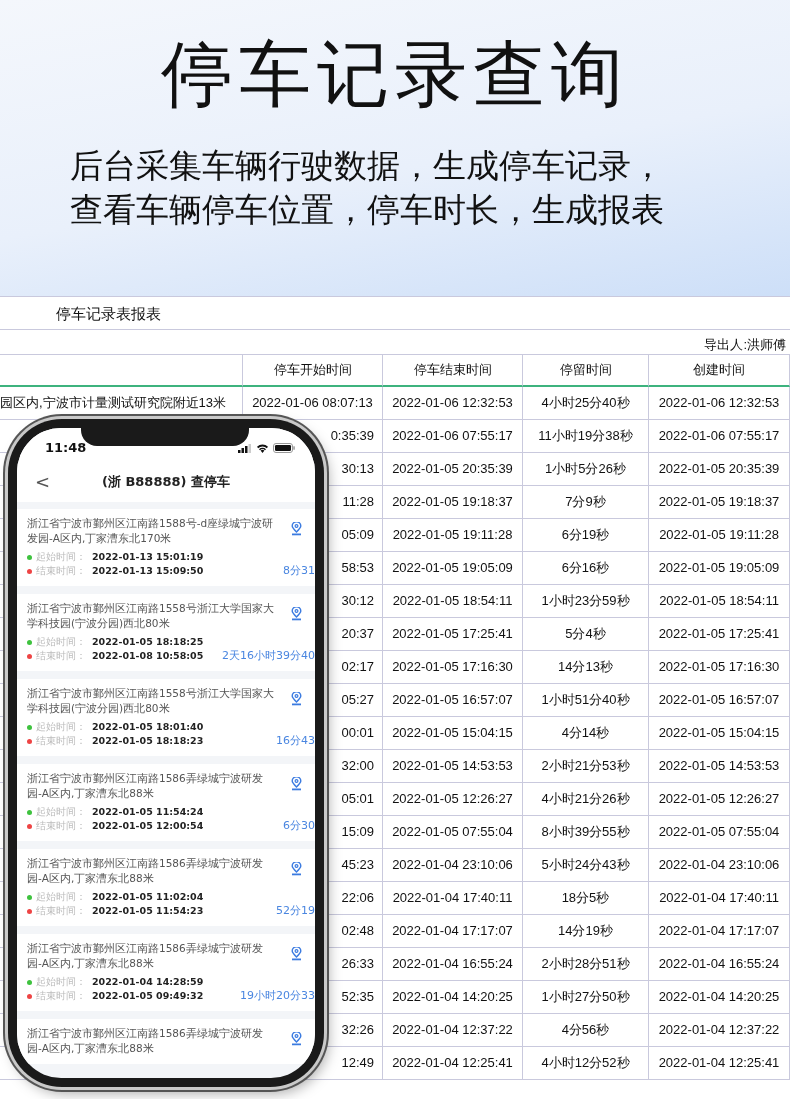  What do you see at coordinates (148, 570) in the screenshot?
I see `time-value: 2022-01-13 15:09:50` at bounding box center [148, 570].